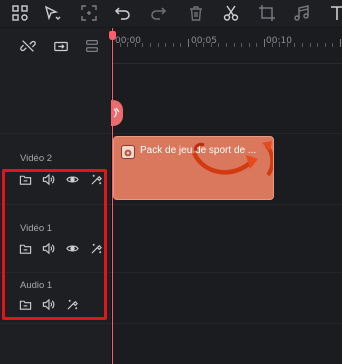  What do you see at coordinates (231, 13) in the screenshot?
I see `cut-icon` at bounding box center [231, 13].